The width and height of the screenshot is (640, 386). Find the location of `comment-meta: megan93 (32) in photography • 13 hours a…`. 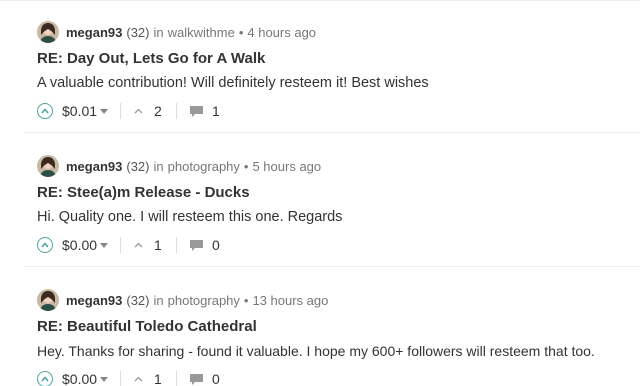

comment-meta: megan93 (32) in photography • 13 hours a… is located at coordinates (182, 300).